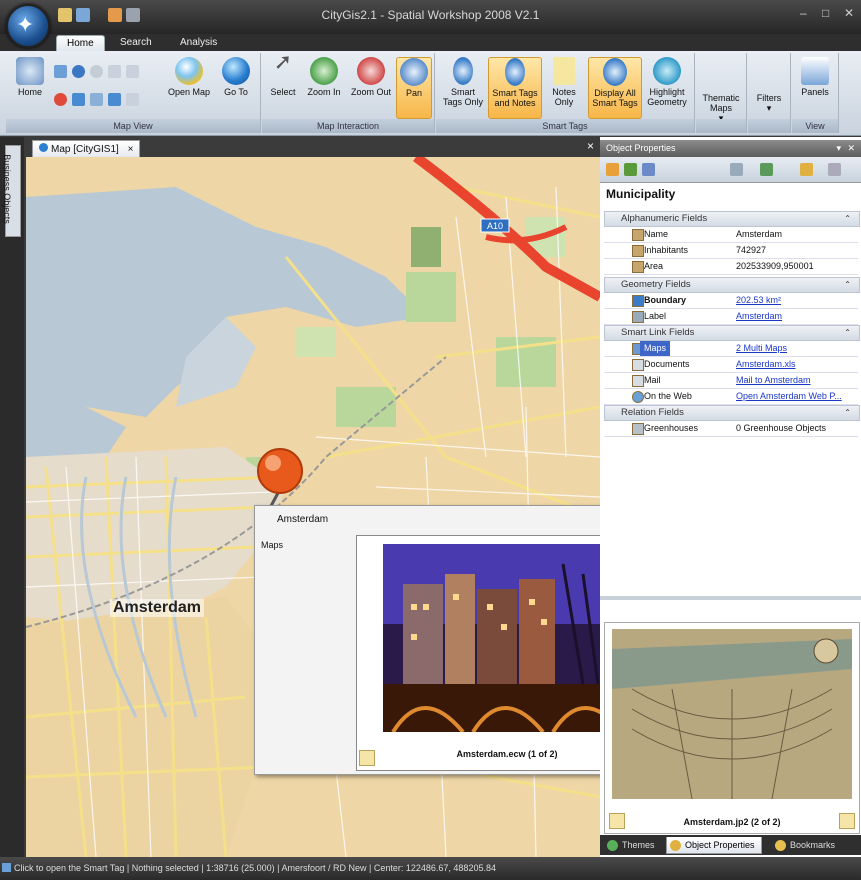  Describe the element at coordinates (78, 71) in the screenshot. I see `previous-extent-icon` at that location.